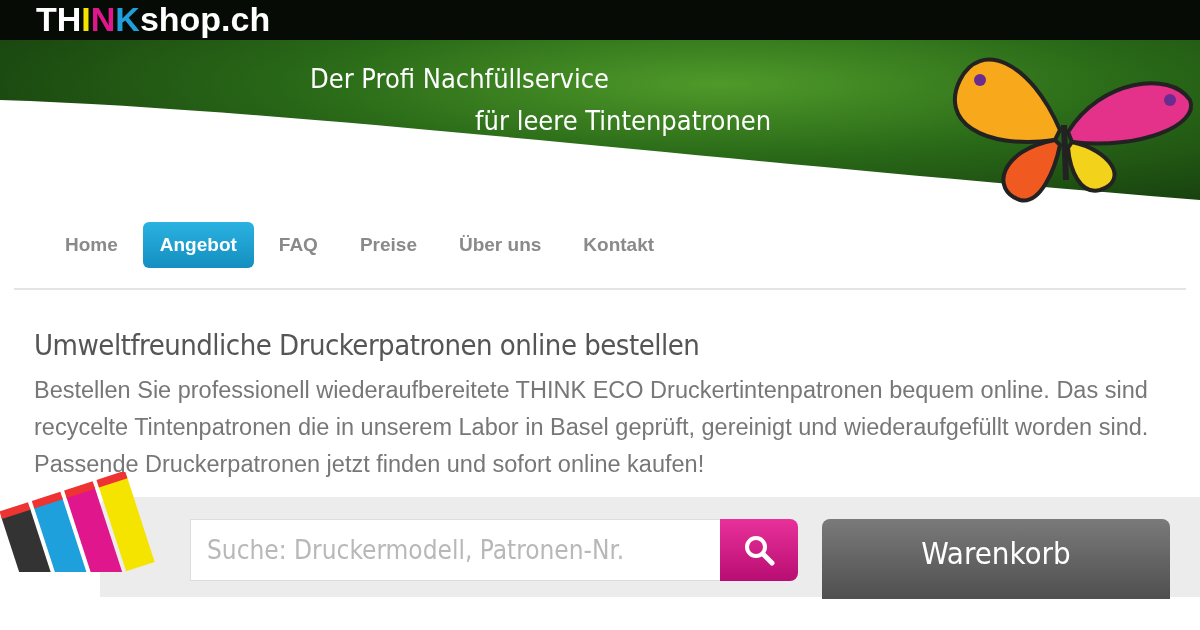 Image resolution: width=1200 pixels, height=630 pixels. What do you see at coordinates (91, 245) in the screenshot?
I see `nav-tab: Home` at bounding box center [91, 245].